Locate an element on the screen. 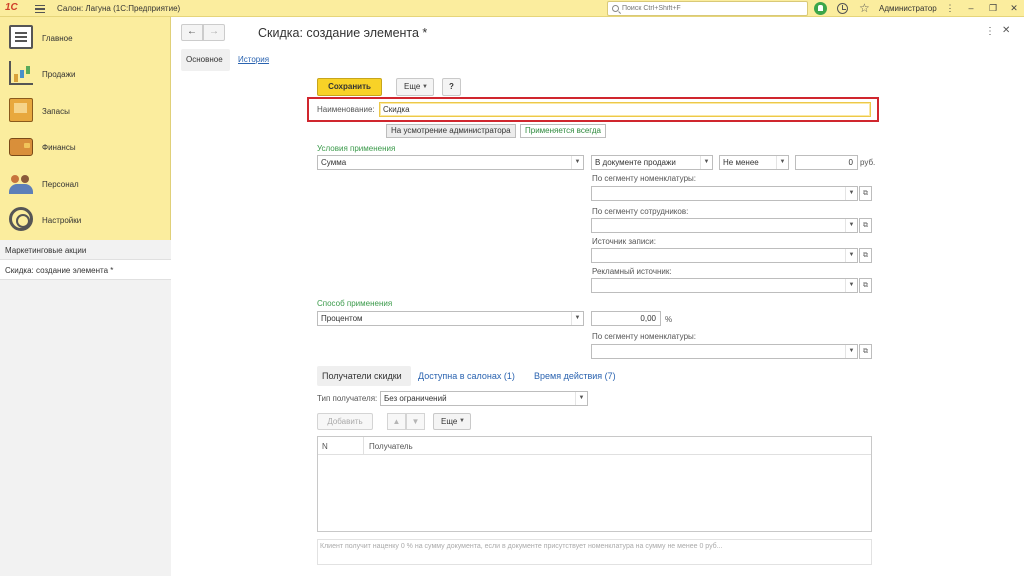 The height and width of the screenshot is (576, 1024). menu-icon is located at coordinates (40, 9).